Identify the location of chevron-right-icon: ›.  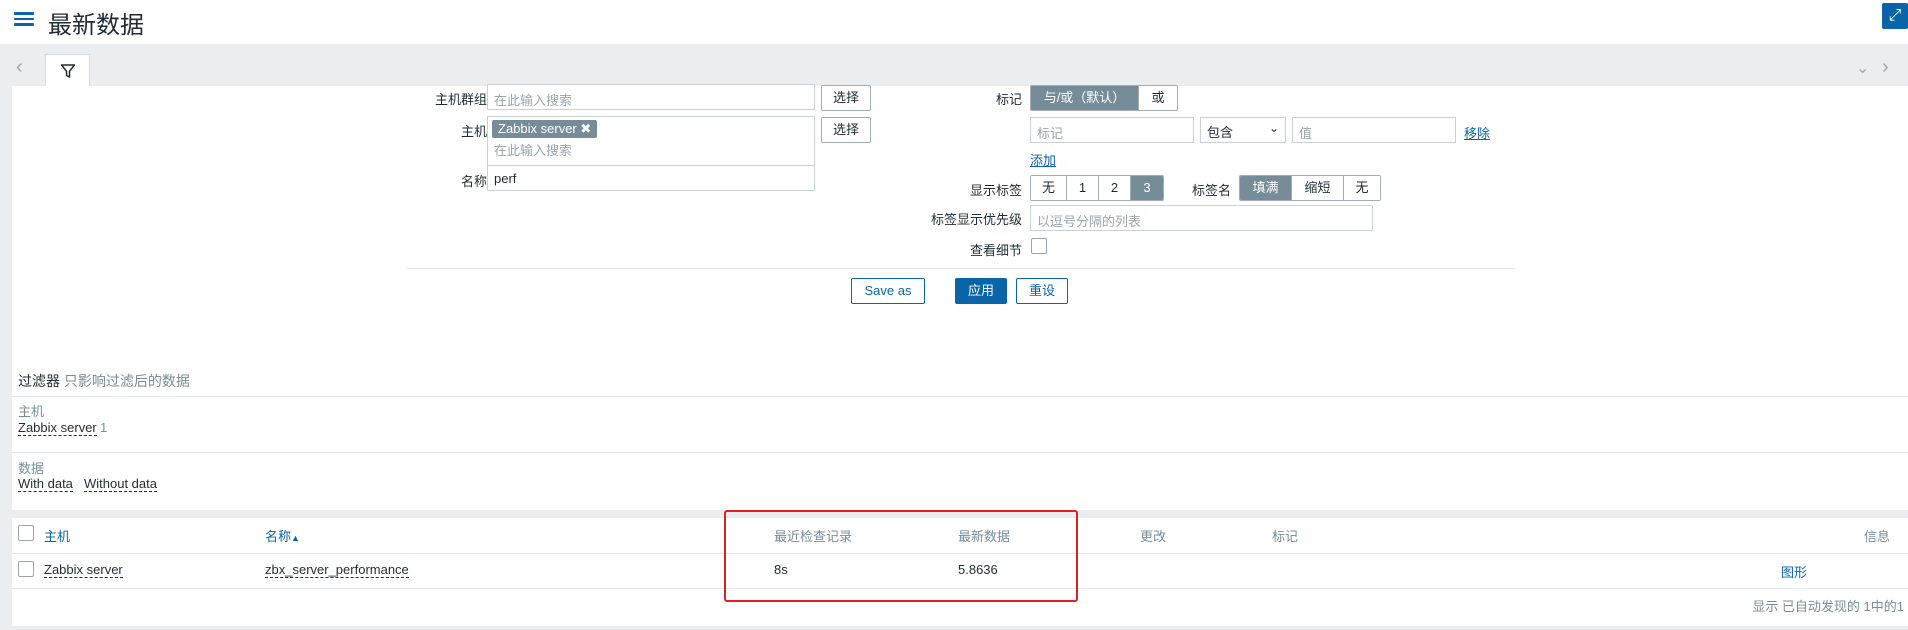
(1885, 67).